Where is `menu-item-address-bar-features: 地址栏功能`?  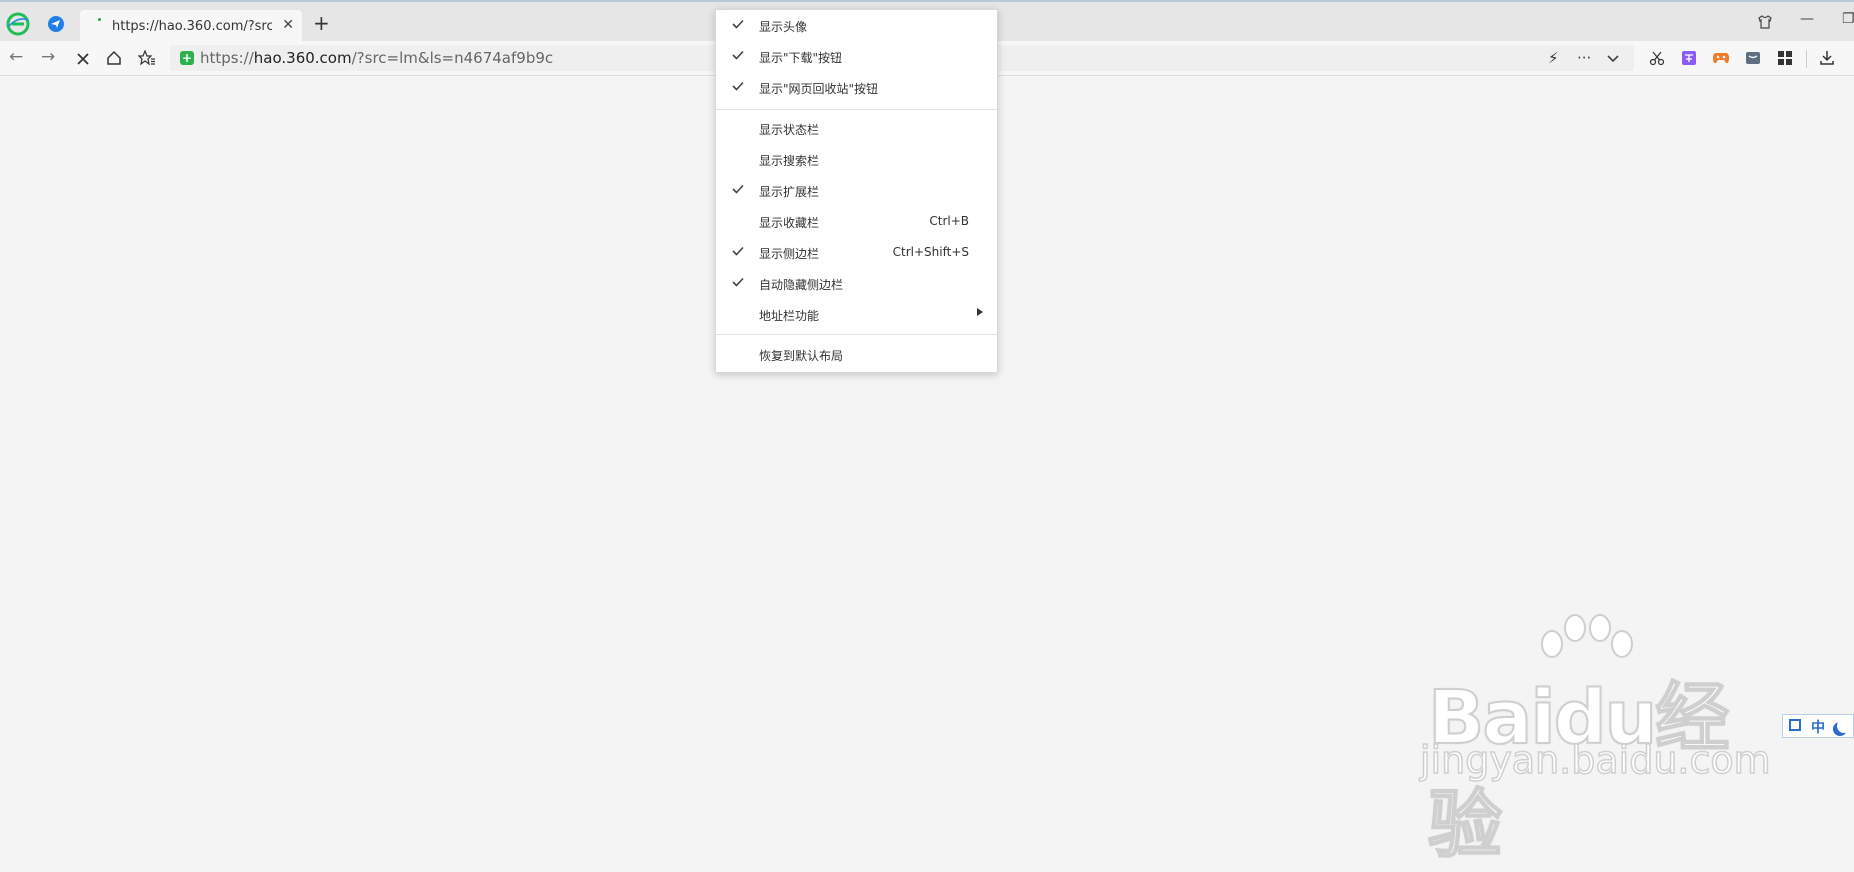 menu-item-address-bar-features: 地址栏功能 is located at coordinates (856, 314).